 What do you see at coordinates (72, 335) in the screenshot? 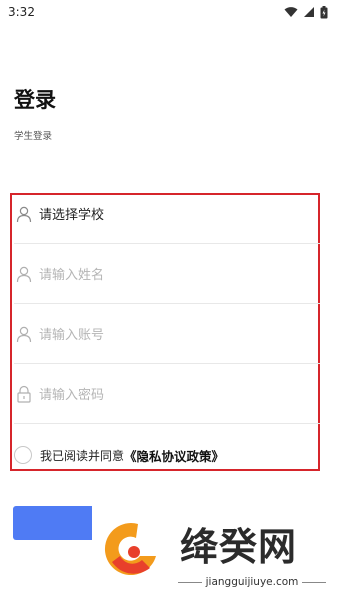
I see `account-field-placeholder: 请输入账号` at bounding box center [72, 335].